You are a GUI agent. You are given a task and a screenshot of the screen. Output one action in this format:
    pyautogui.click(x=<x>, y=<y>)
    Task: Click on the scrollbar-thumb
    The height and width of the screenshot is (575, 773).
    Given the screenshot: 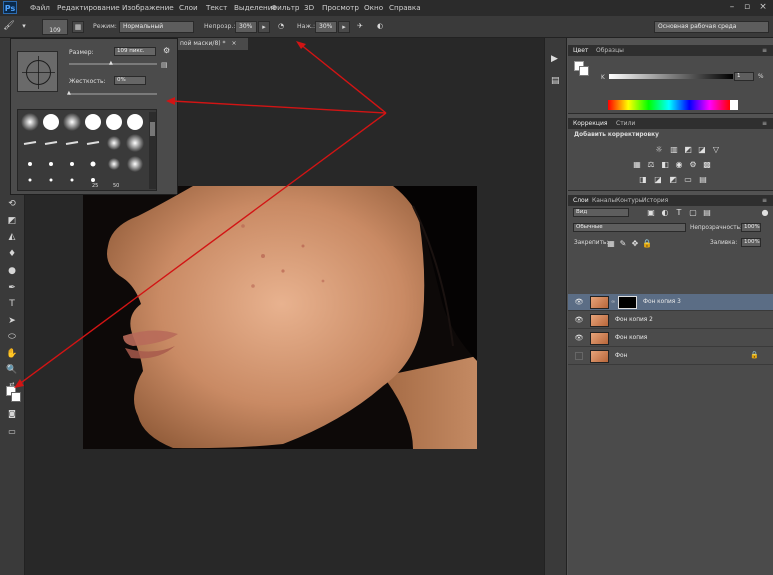 What is the action you would take?
    pyautogui.click(x=152, y=129)
    